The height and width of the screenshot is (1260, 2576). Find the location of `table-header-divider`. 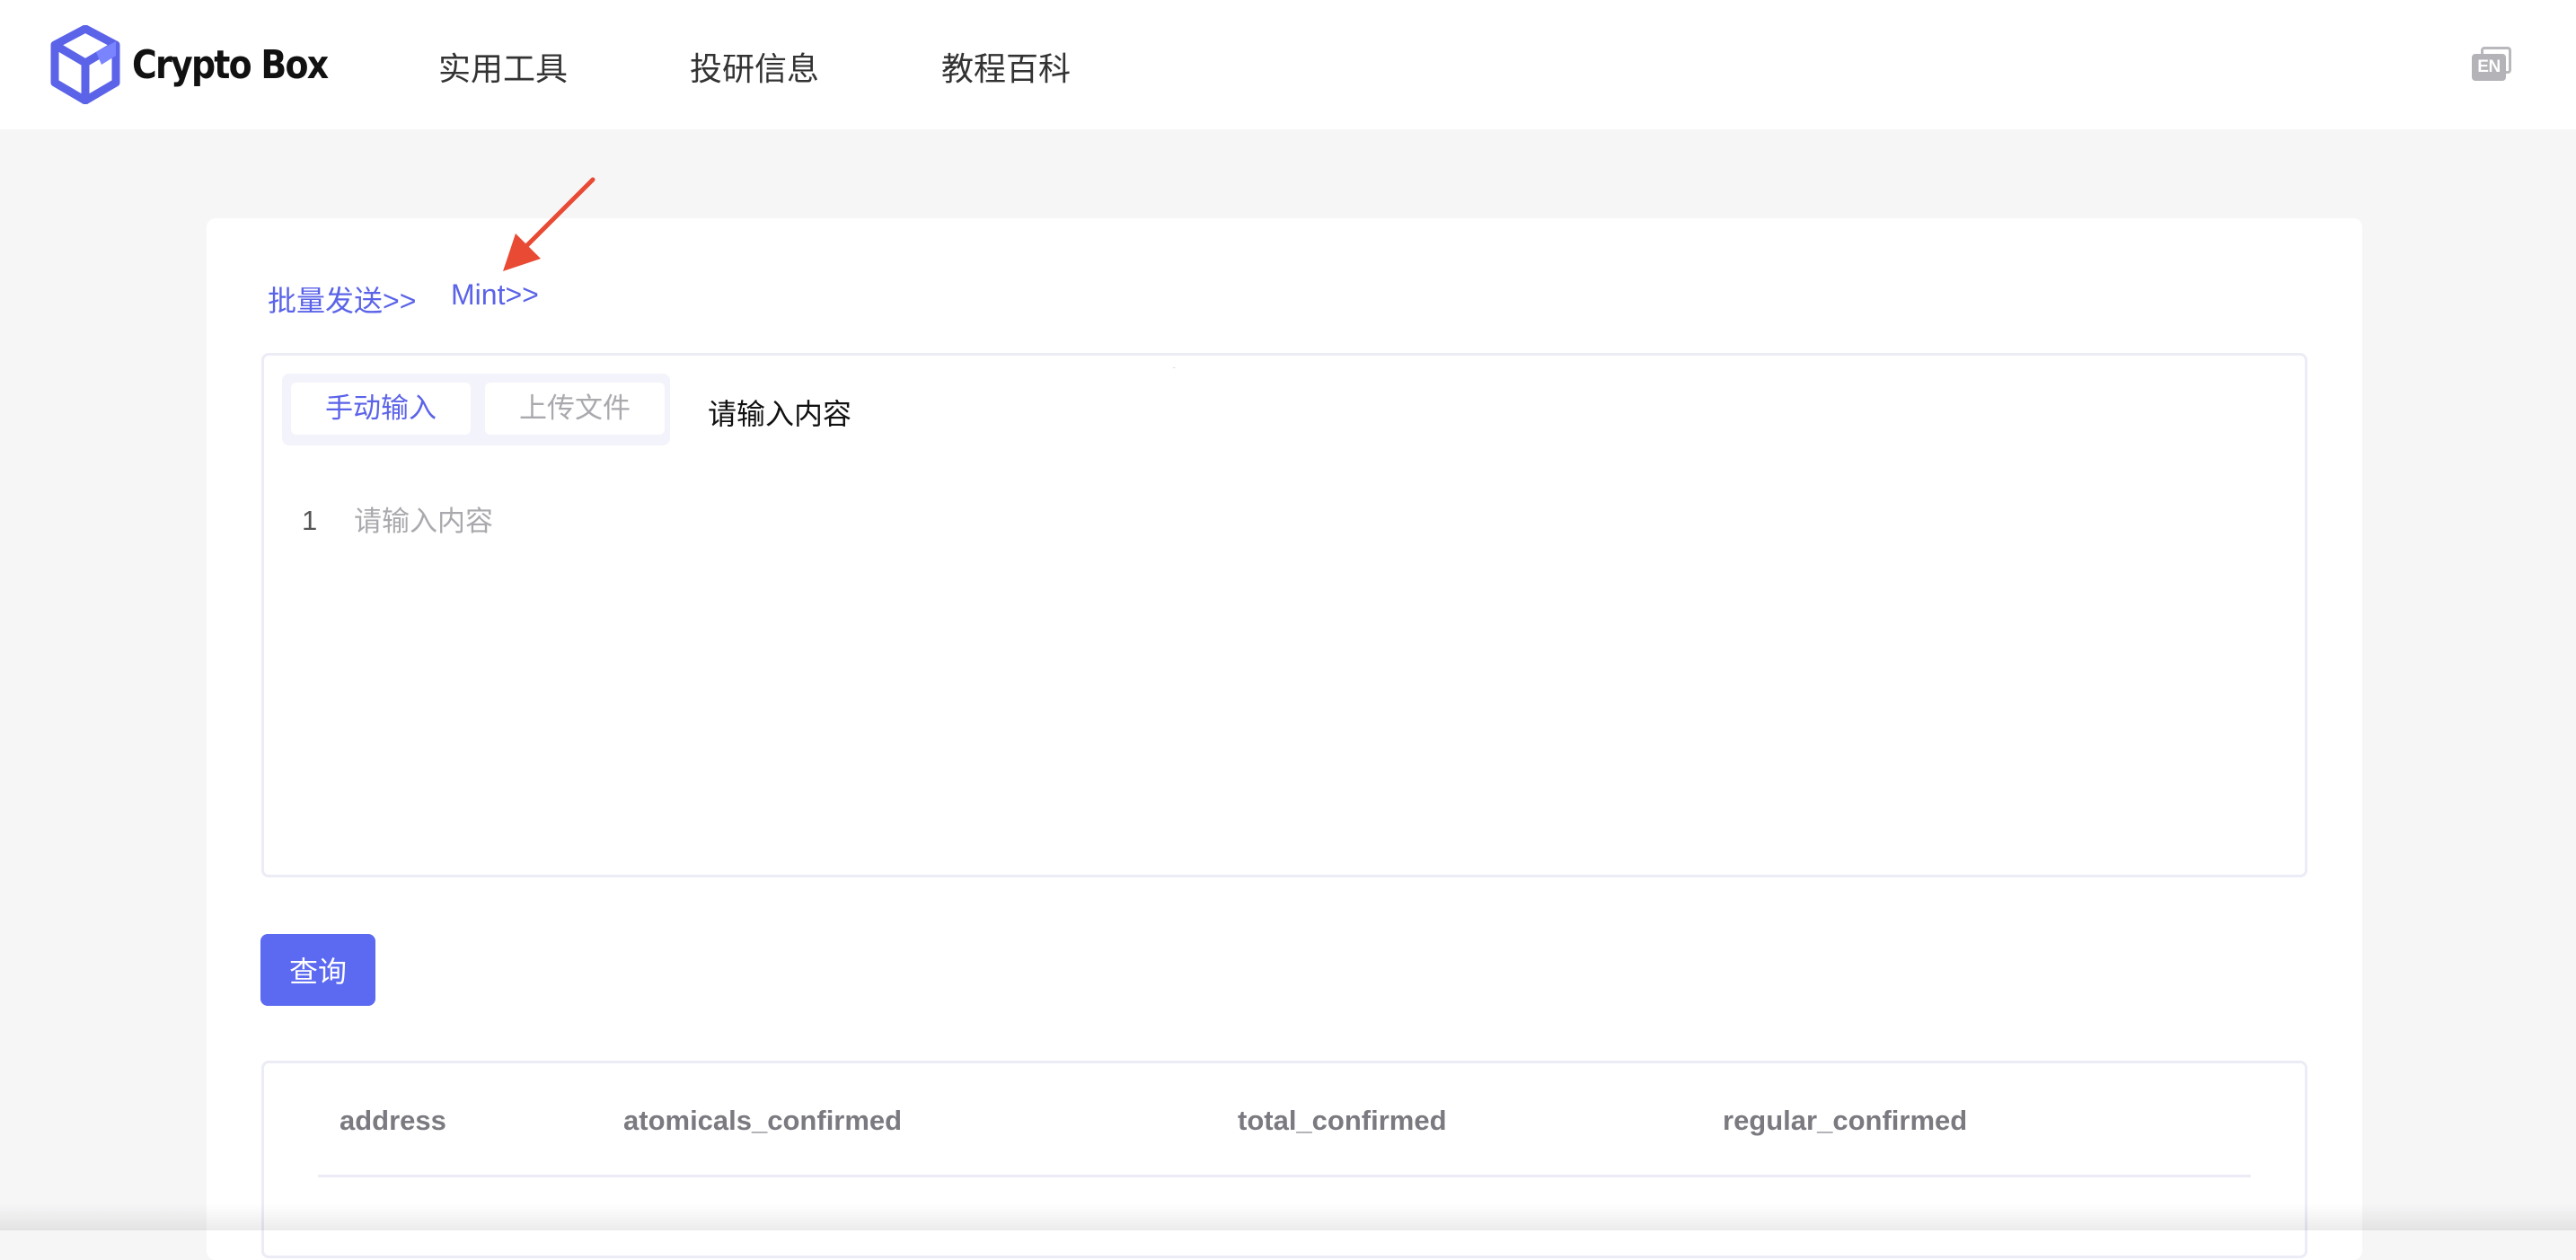

table-header-divider is located at coordinates (1284, 1176).